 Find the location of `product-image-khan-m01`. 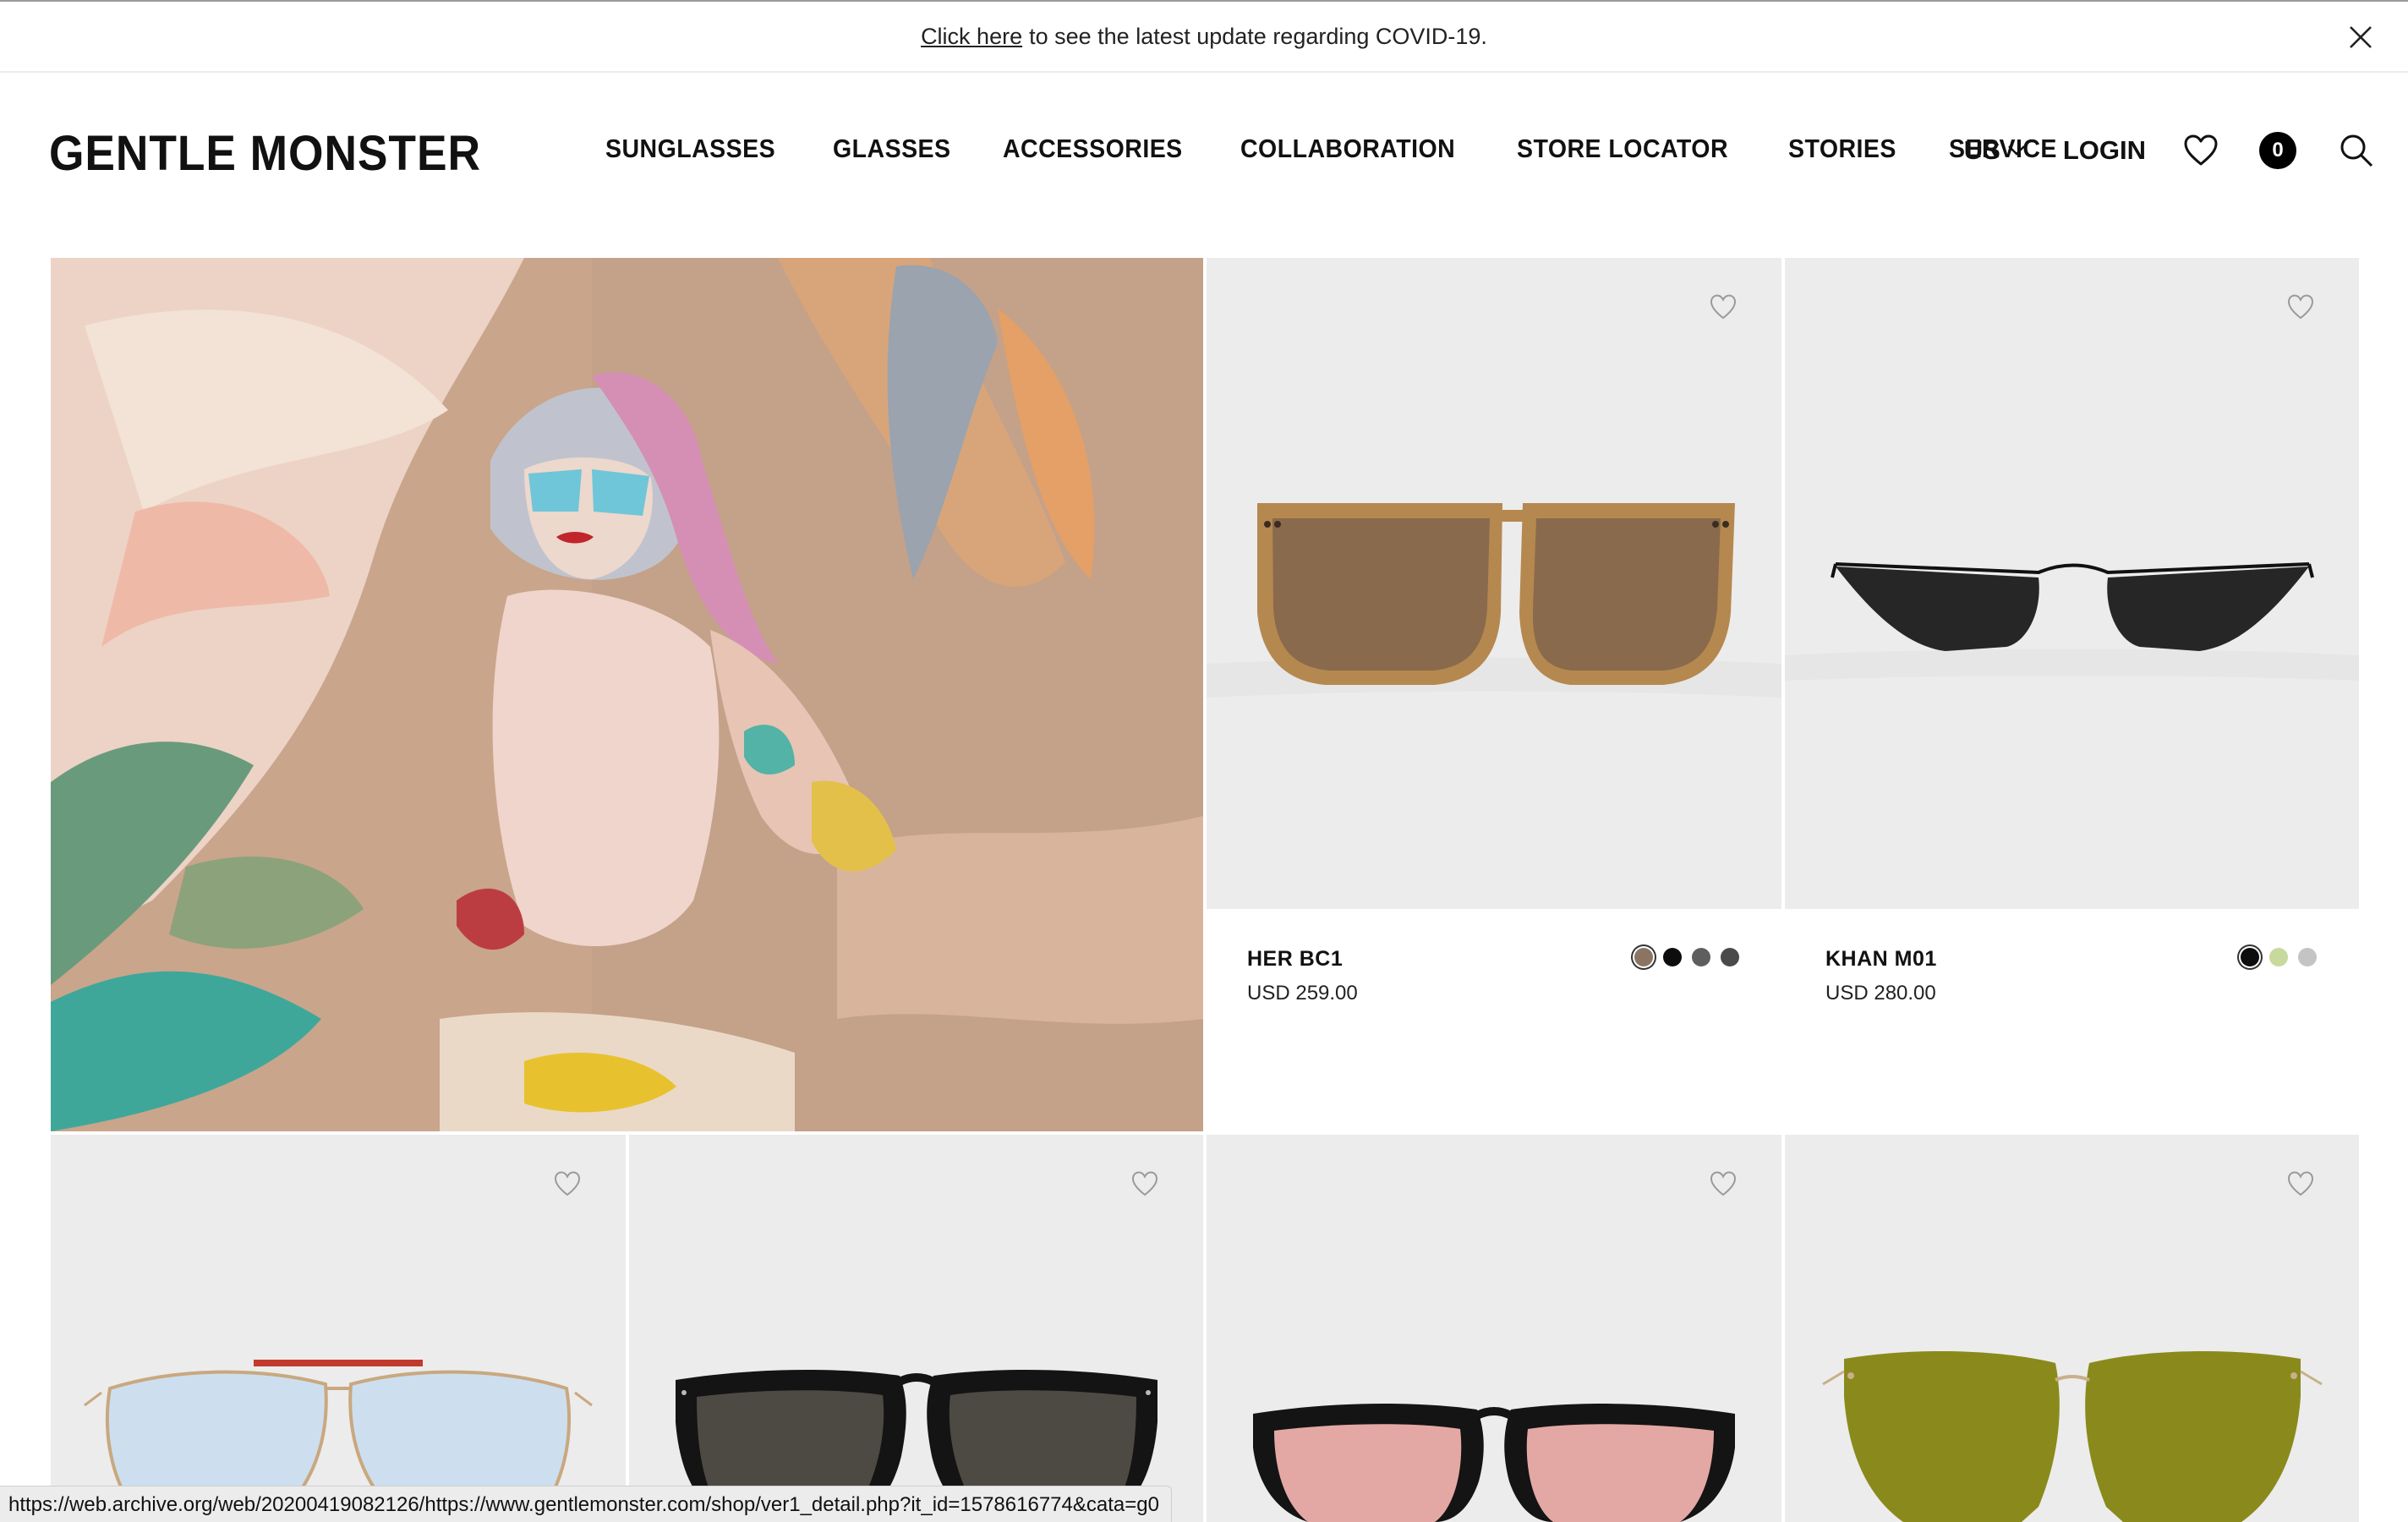

product-image-khan-m01 is located at coordinates (2072, 621).